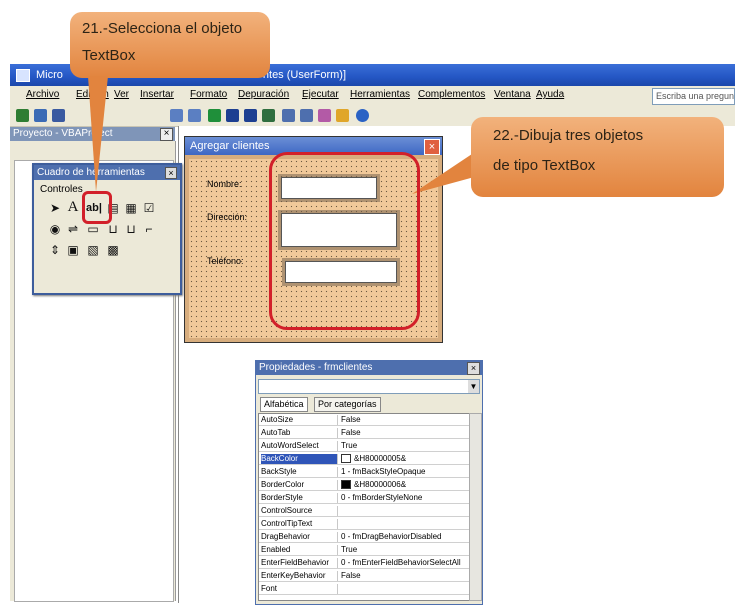 The width and height of the screenshot is (735, 605). I want to click on textboxes-highlight, so click(344, 241).